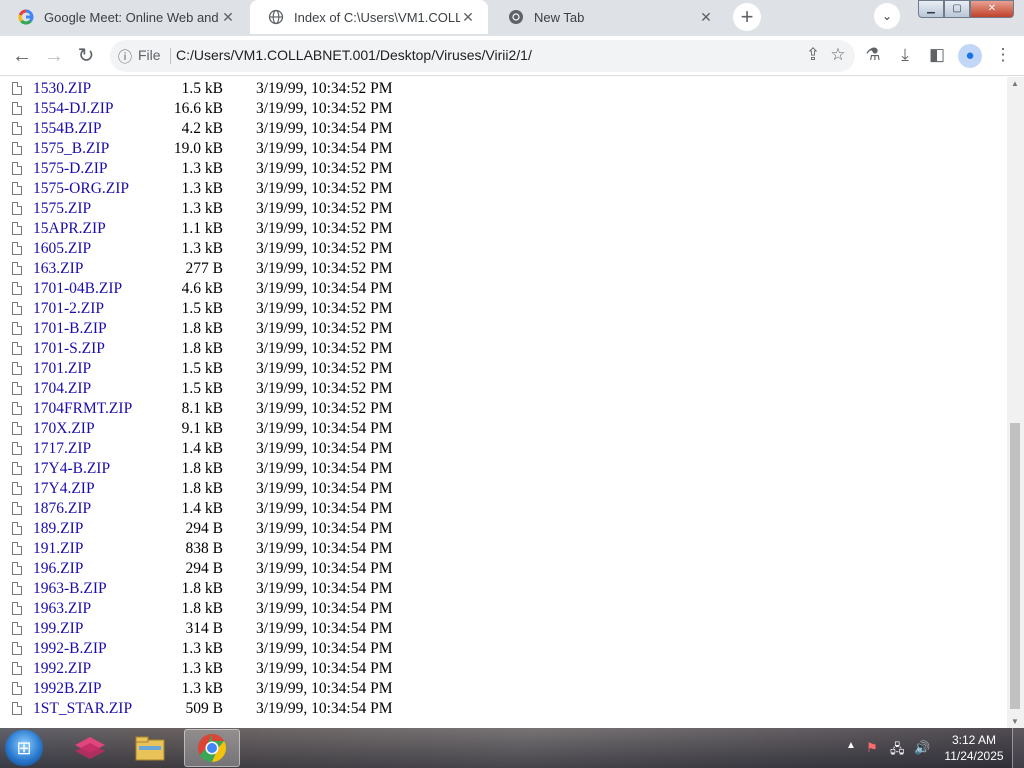 This screenshot has width=1024, height=768. Describe the element at coordinates (897, 751) in the screenshot. I see `network-icon: 🖧` at that location.